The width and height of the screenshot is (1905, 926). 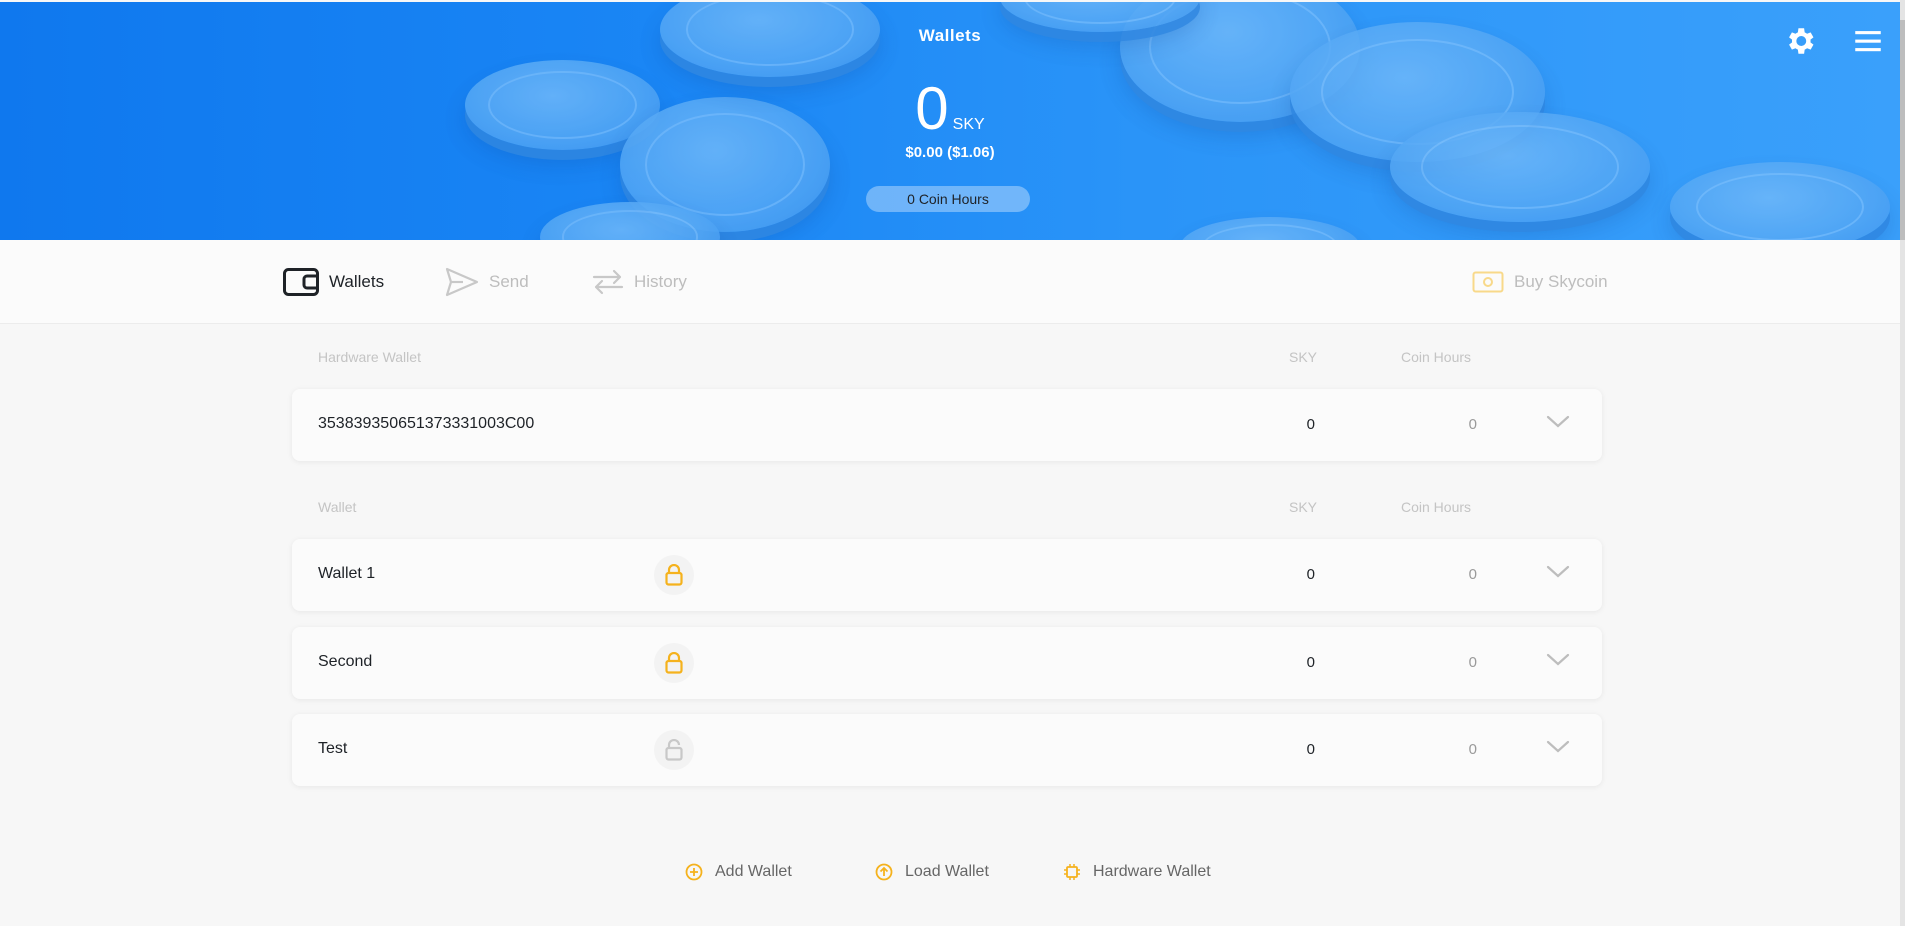 I want to click on load-wallet-button: Load Wallet, so click(x=932, y=872).